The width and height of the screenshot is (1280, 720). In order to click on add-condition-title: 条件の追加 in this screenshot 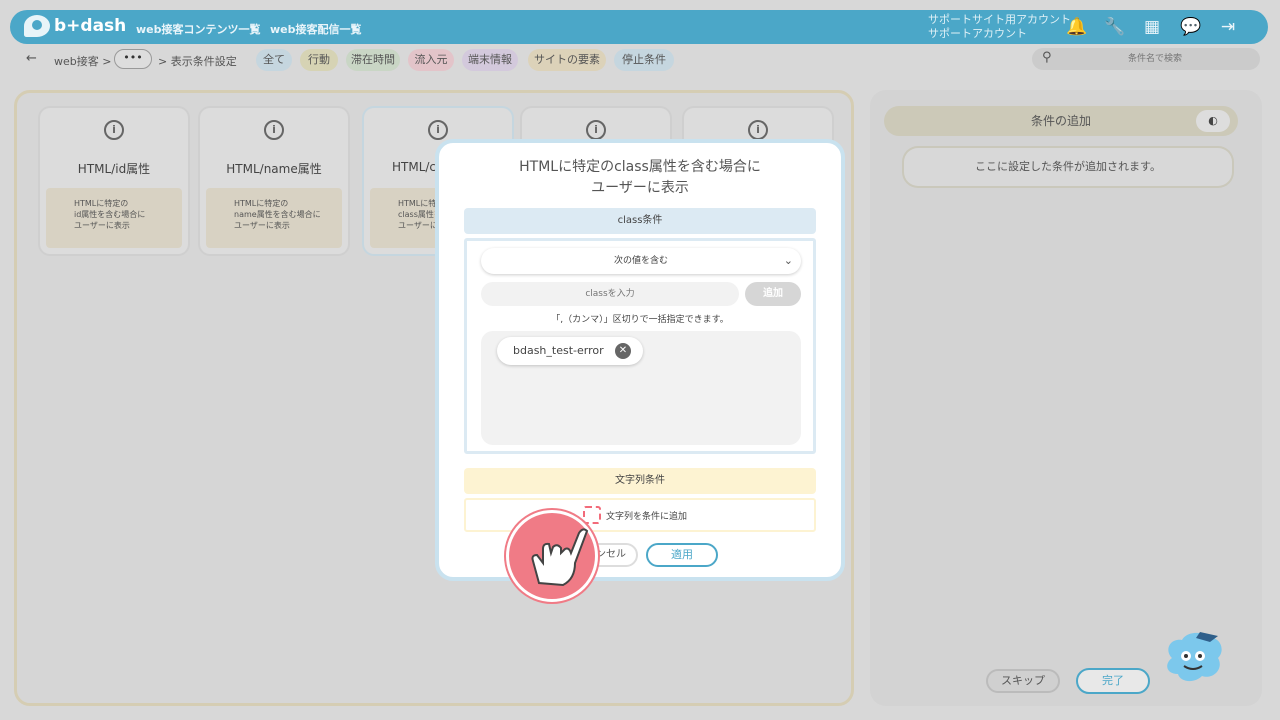, I will do `click(1060, 121)`.